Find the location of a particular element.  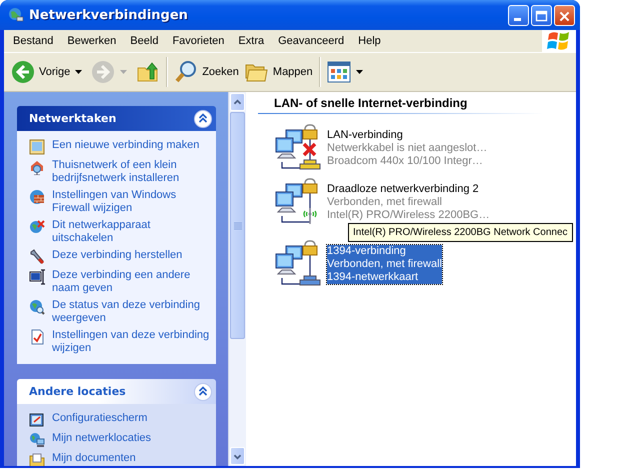

network-places-icon is located at coordinates (37, 440).